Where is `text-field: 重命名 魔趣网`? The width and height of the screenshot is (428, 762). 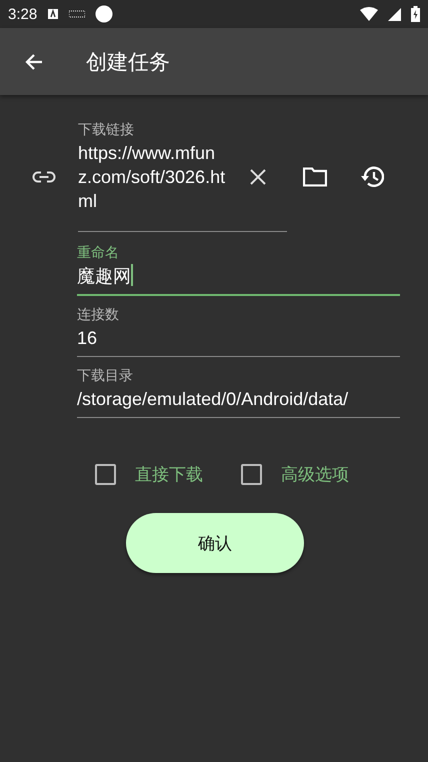
text-field: 重命名 魔趣网 is located at coordinates (238, 270).